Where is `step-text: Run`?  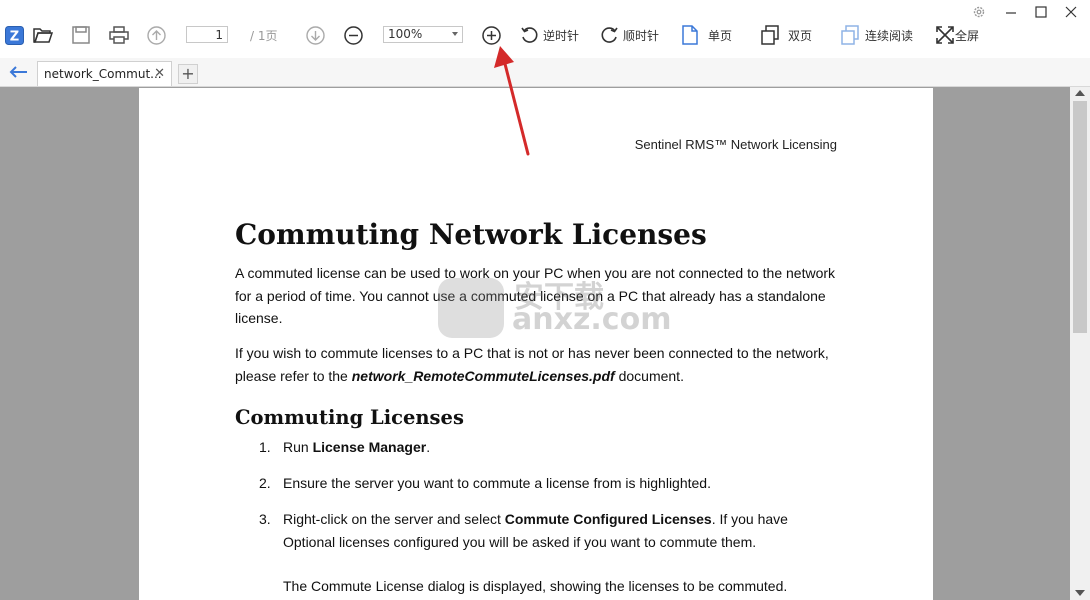 step-text: Run is located at coordinates (298, 447).